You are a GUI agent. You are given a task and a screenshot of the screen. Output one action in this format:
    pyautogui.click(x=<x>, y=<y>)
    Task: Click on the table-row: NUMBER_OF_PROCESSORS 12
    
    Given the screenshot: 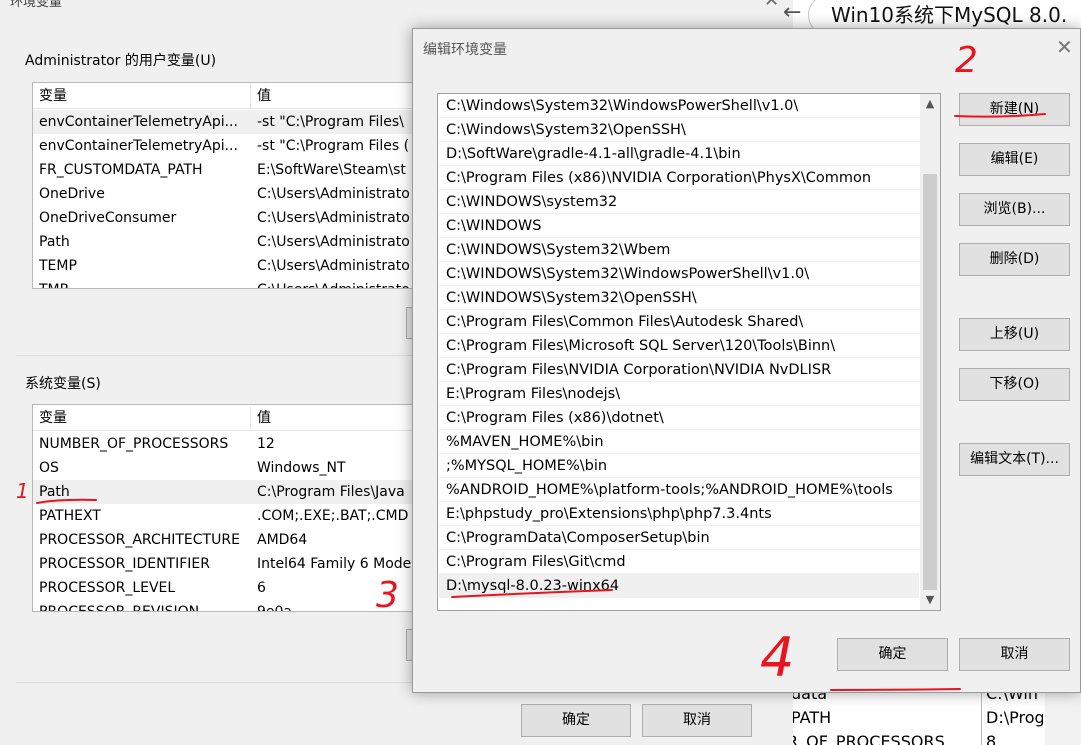 What is the action you would take?
    pyautogui.click(x=227, y=444)
    